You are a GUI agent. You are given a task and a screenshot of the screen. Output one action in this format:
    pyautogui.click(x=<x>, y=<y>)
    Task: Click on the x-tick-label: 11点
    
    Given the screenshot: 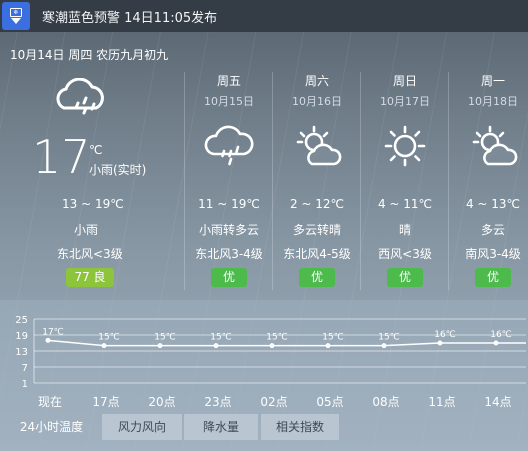 What is the action you would take?
    pyautogui.click(x=441, y=402)
    